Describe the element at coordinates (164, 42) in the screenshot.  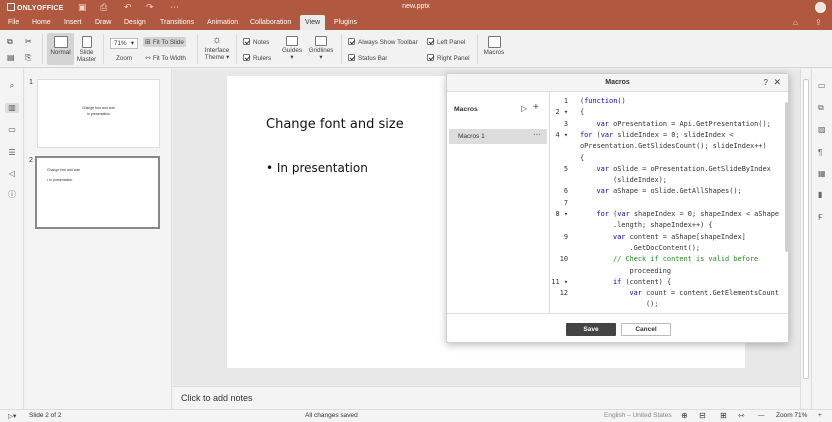
I see `fit-to-slide-button: ⊞ Fit To Slide` at that location.